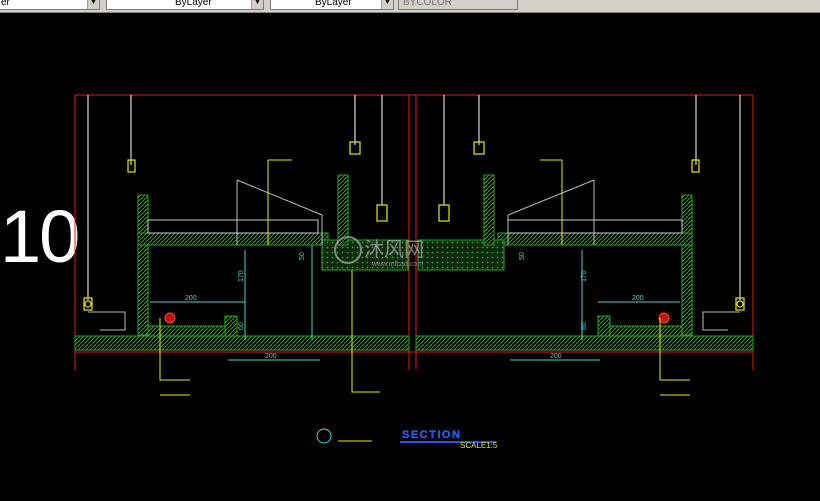  I want to click on section-title: SECTION, so click(431, 435).